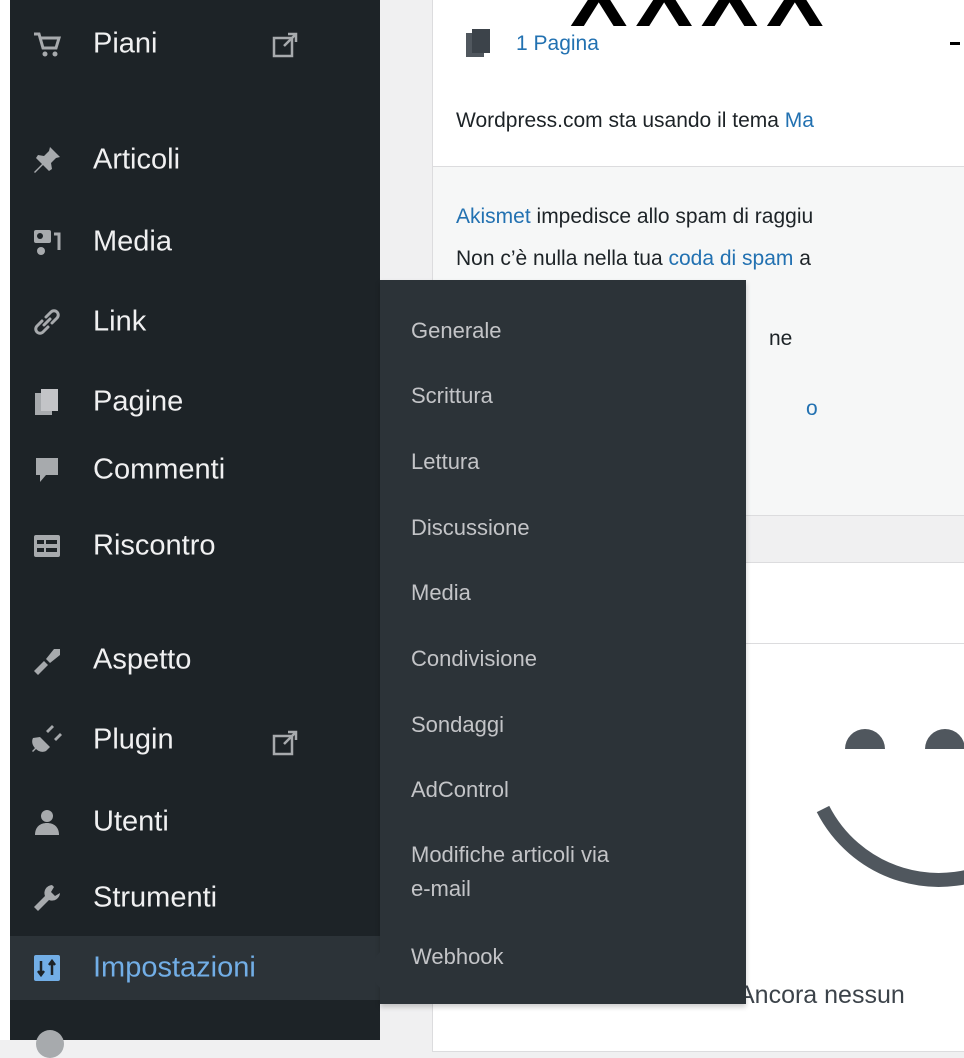 The image size is (964, 1058). What do you see at coordinates (174, 967) in the screenshot?
I see `sidebar-item-label: Impostazioni` at bounding box center [174, 967].